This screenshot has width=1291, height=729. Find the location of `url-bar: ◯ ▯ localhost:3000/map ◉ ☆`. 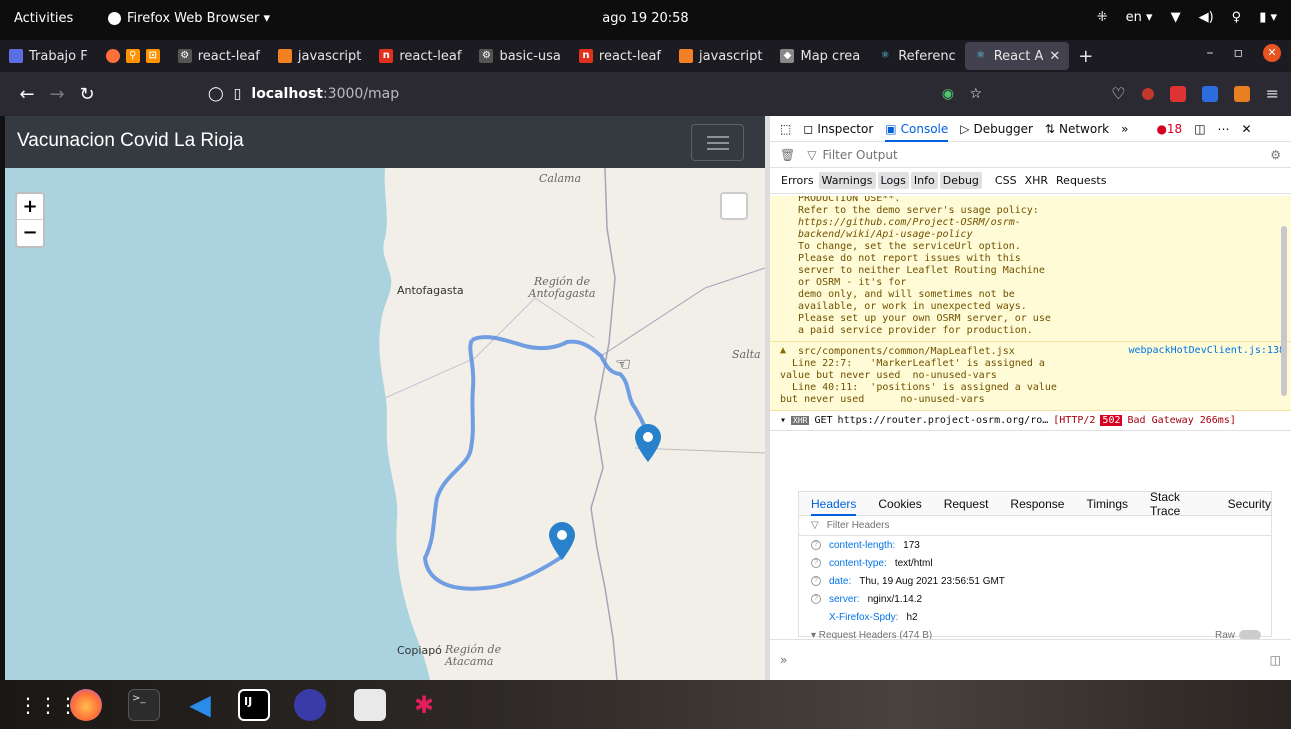

url-bar: ◯ ▯ localhost:3000/map ◉ ☆ is located at coordinates (596, 94).